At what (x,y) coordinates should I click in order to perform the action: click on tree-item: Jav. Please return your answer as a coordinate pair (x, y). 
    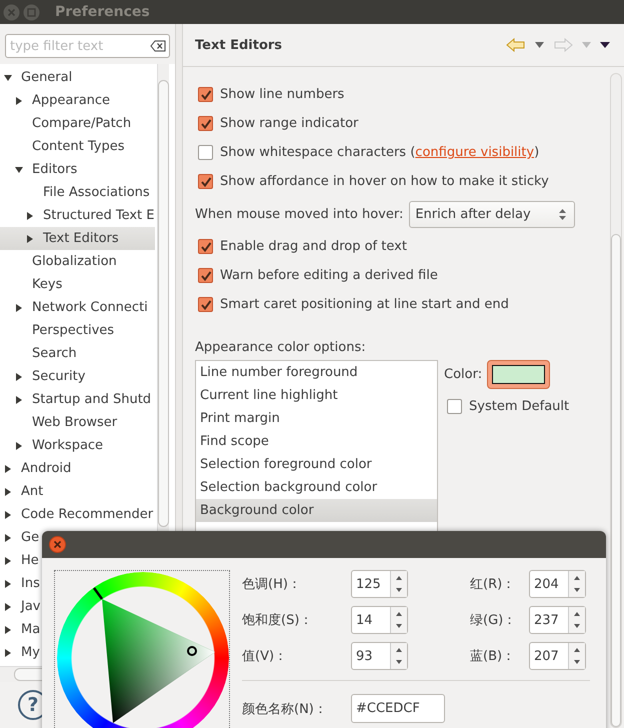
    Looking at the image, I should click on (21, 606).